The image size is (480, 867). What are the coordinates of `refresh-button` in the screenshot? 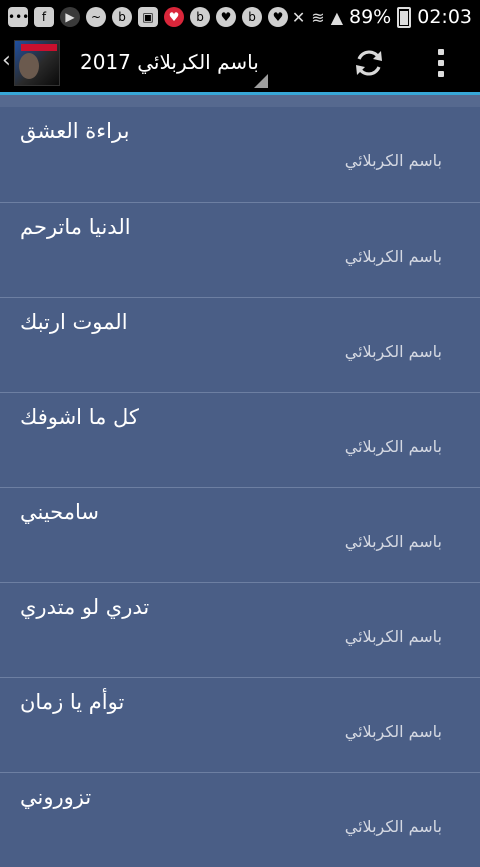 It's located at (369, 63).